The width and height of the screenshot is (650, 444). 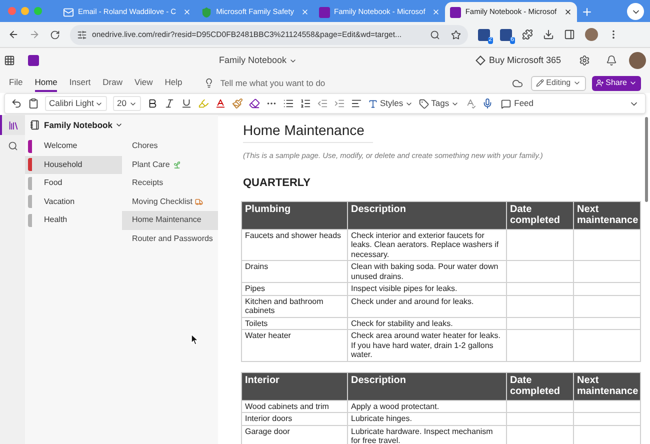 I want to click on page-item: Receipts, so click(x=170, y=183).